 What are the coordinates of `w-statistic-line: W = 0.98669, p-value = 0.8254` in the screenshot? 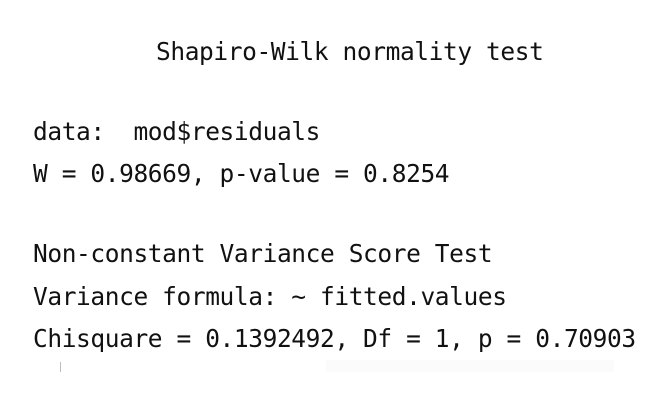 It's located at (241, 173).